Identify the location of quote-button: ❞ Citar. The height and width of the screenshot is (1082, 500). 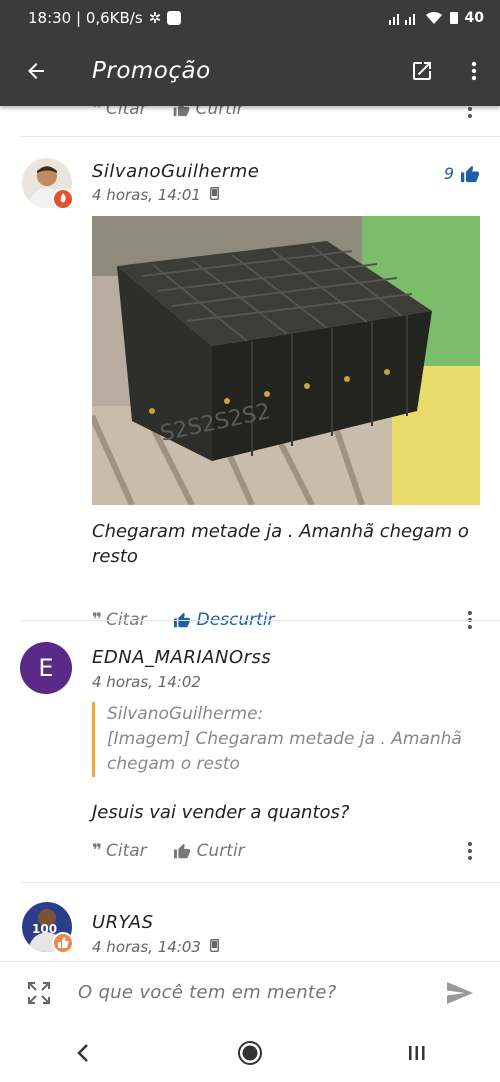
(119, 851).